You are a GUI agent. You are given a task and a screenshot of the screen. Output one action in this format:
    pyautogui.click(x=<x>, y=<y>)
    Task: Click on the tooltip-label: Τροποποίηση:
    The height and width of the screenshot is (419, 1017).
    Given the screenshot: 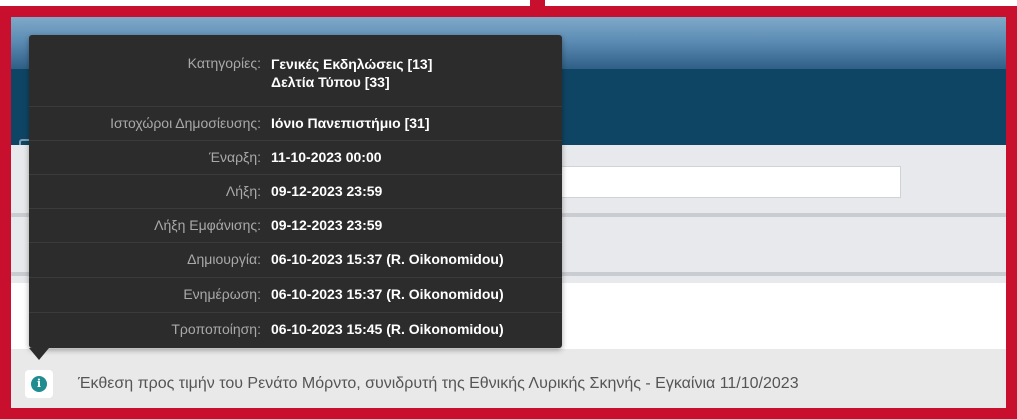 What is the action you would take?
    pyautogui.click(x=216, y=329)
    